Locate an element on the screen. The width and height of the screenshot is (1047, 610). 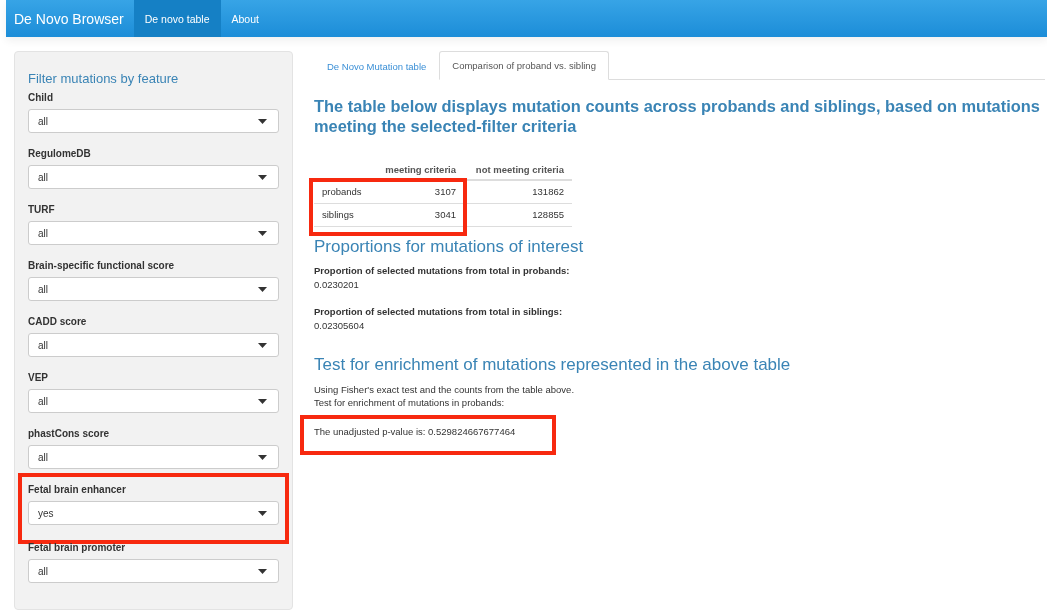
filter-label: VEP is located at coordinates (38, 378).